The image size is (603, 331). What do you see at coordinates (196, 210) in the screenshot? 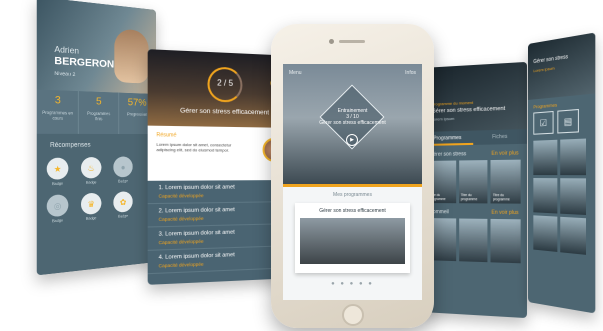
I see `step-title: 2. Lorem ipsum dolor sit amet` at bounding box center [196, 210].